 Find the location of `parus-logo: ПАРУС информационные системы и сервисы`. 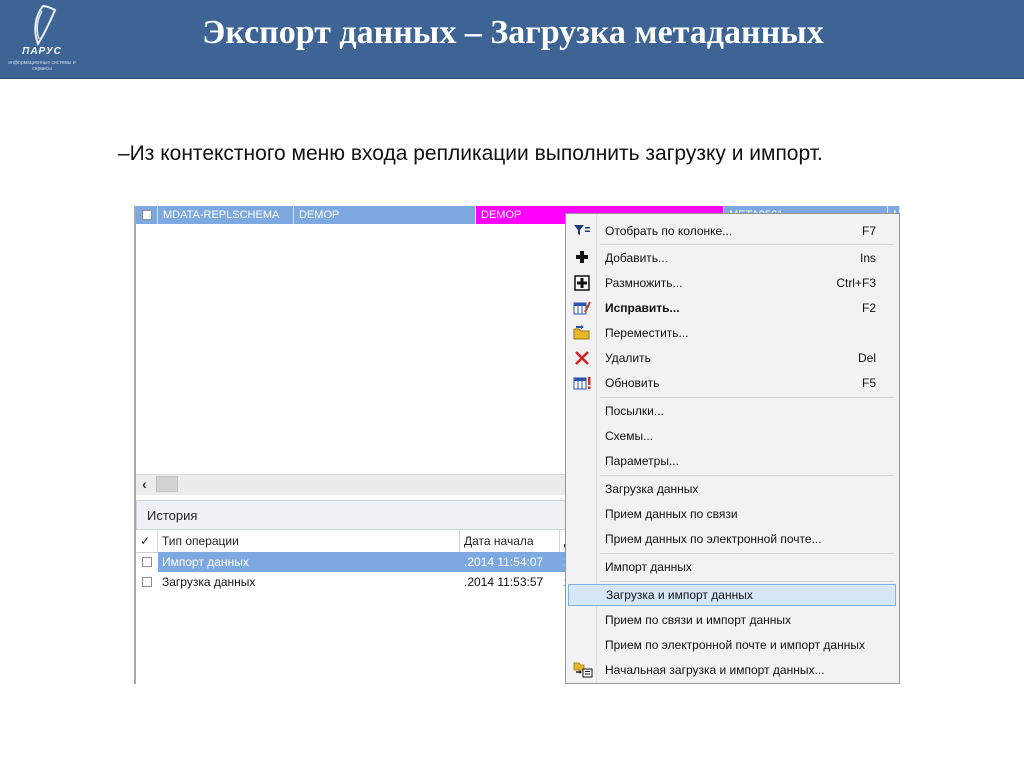

parus-logo: ПАРУС информационные системы и сервисы is located at coordinates (42, 39).